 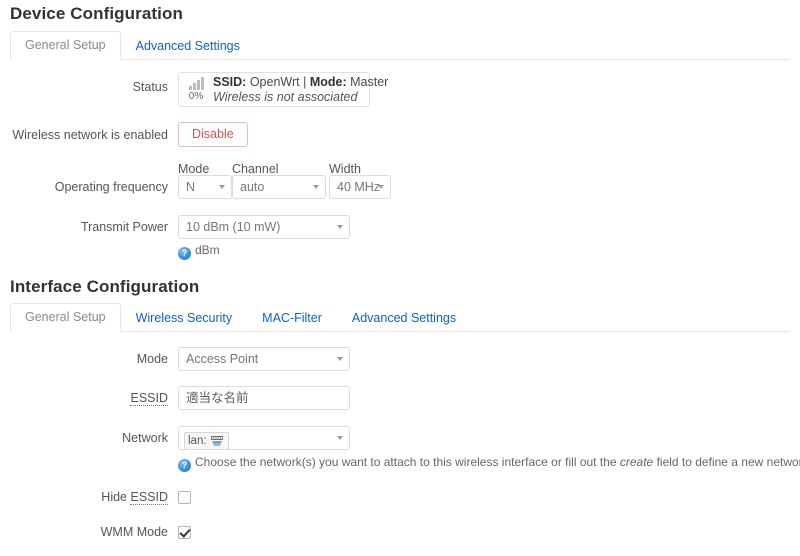 I want to click on network-select: lan:, so click(x=264, y=438).